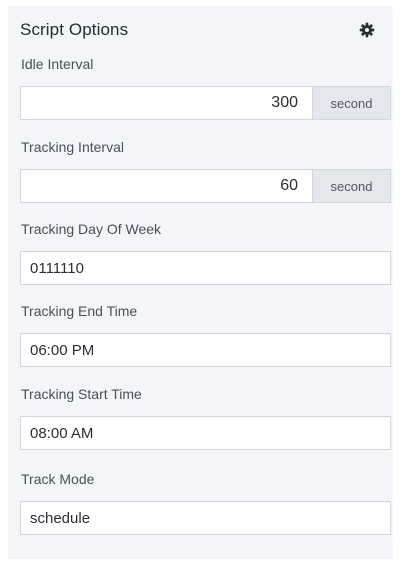 Image resolution: width=401 pixels, height=563 pixels. I want to click on tracking-end-time-input, so click(205, 350).